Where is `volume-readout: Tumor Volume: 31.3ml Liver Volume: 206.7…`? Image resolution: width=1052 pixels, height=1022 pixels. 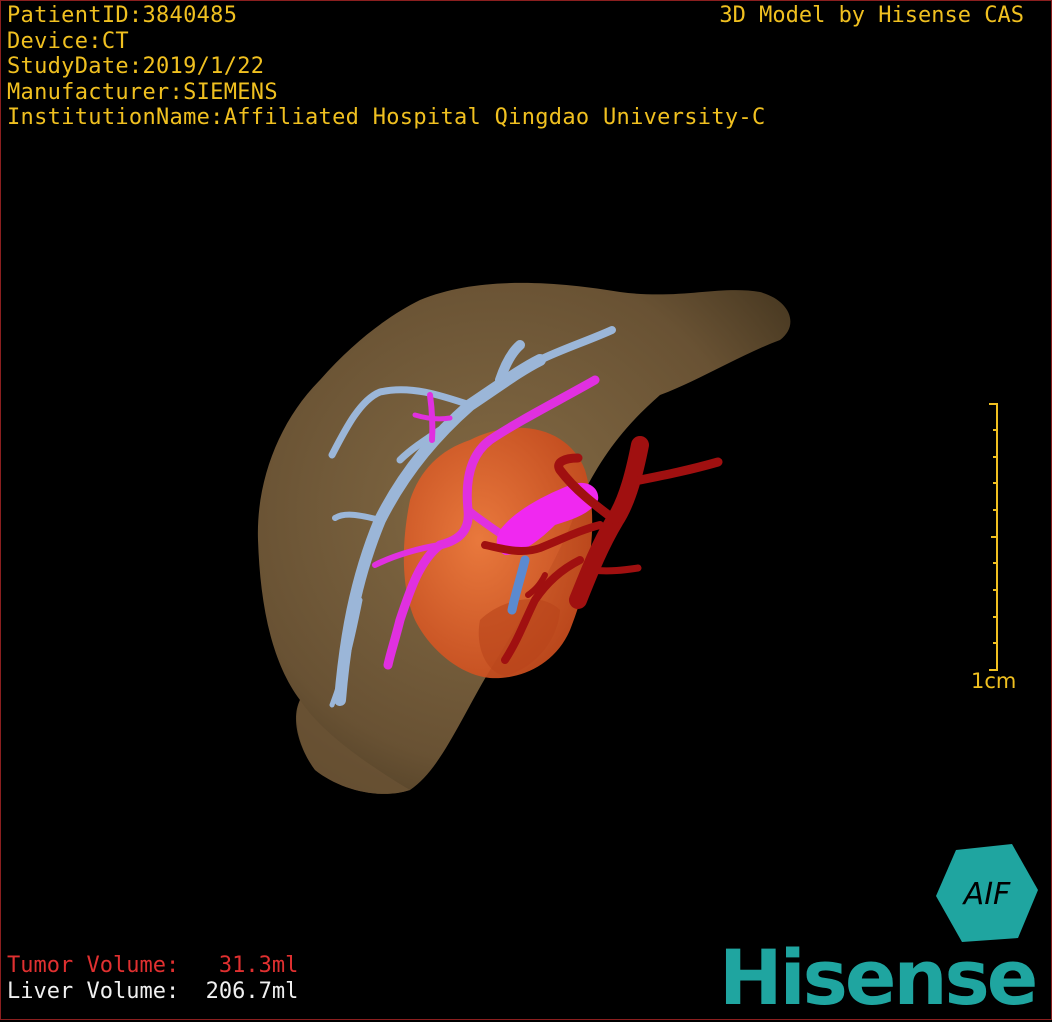 volume-readout: Tumor Volume: 31.3ml Liver Volume: 206.7… is located at coordinates (152, 979).